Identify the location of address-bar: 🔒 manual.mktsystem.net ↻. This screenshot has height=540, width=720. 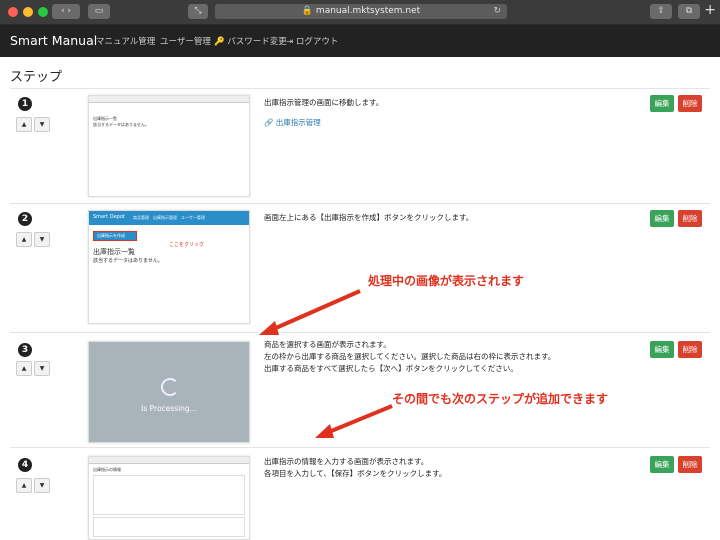
(361, 11).